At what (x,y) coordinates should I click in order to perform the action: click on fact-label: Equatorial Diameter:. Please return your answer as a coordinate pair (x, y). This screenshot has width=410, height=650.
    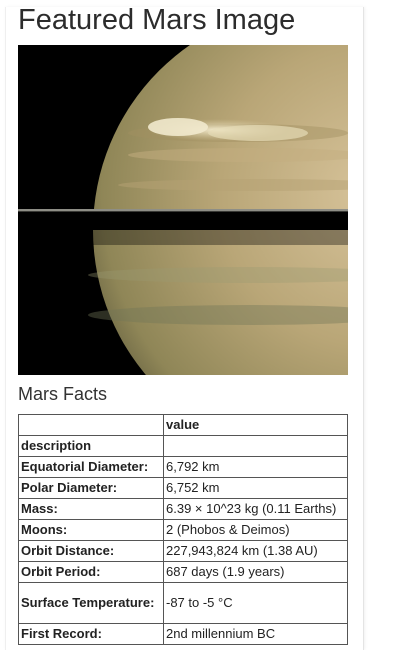
    Looking at the image, I should click on (91, 467).